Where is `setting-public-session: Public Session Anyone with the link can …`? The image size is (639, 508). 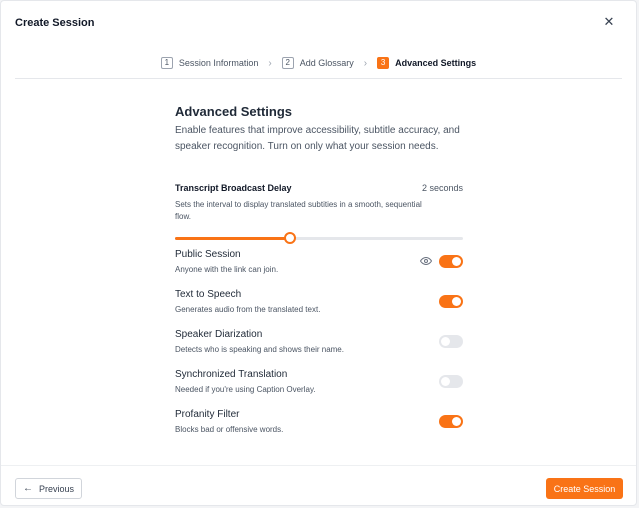 setting-public-session: Public Session Anyone with the link can … is located at coordinates (319, 264).